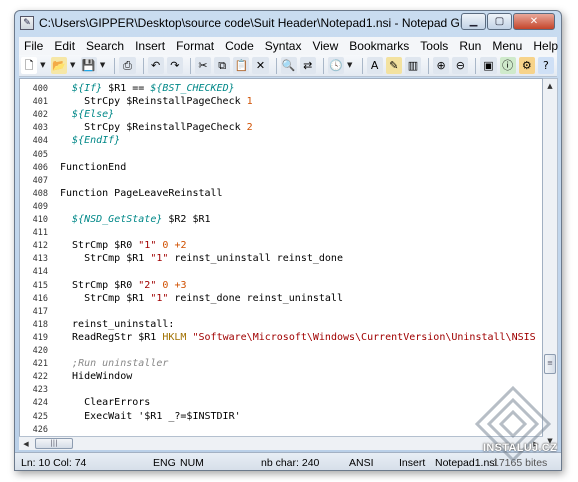 Image resolution: width=578 pixels, height=482 pixels. Describe the element at coordinates (40, 154) in the screenshot. I see `line-number: 405` at that location.